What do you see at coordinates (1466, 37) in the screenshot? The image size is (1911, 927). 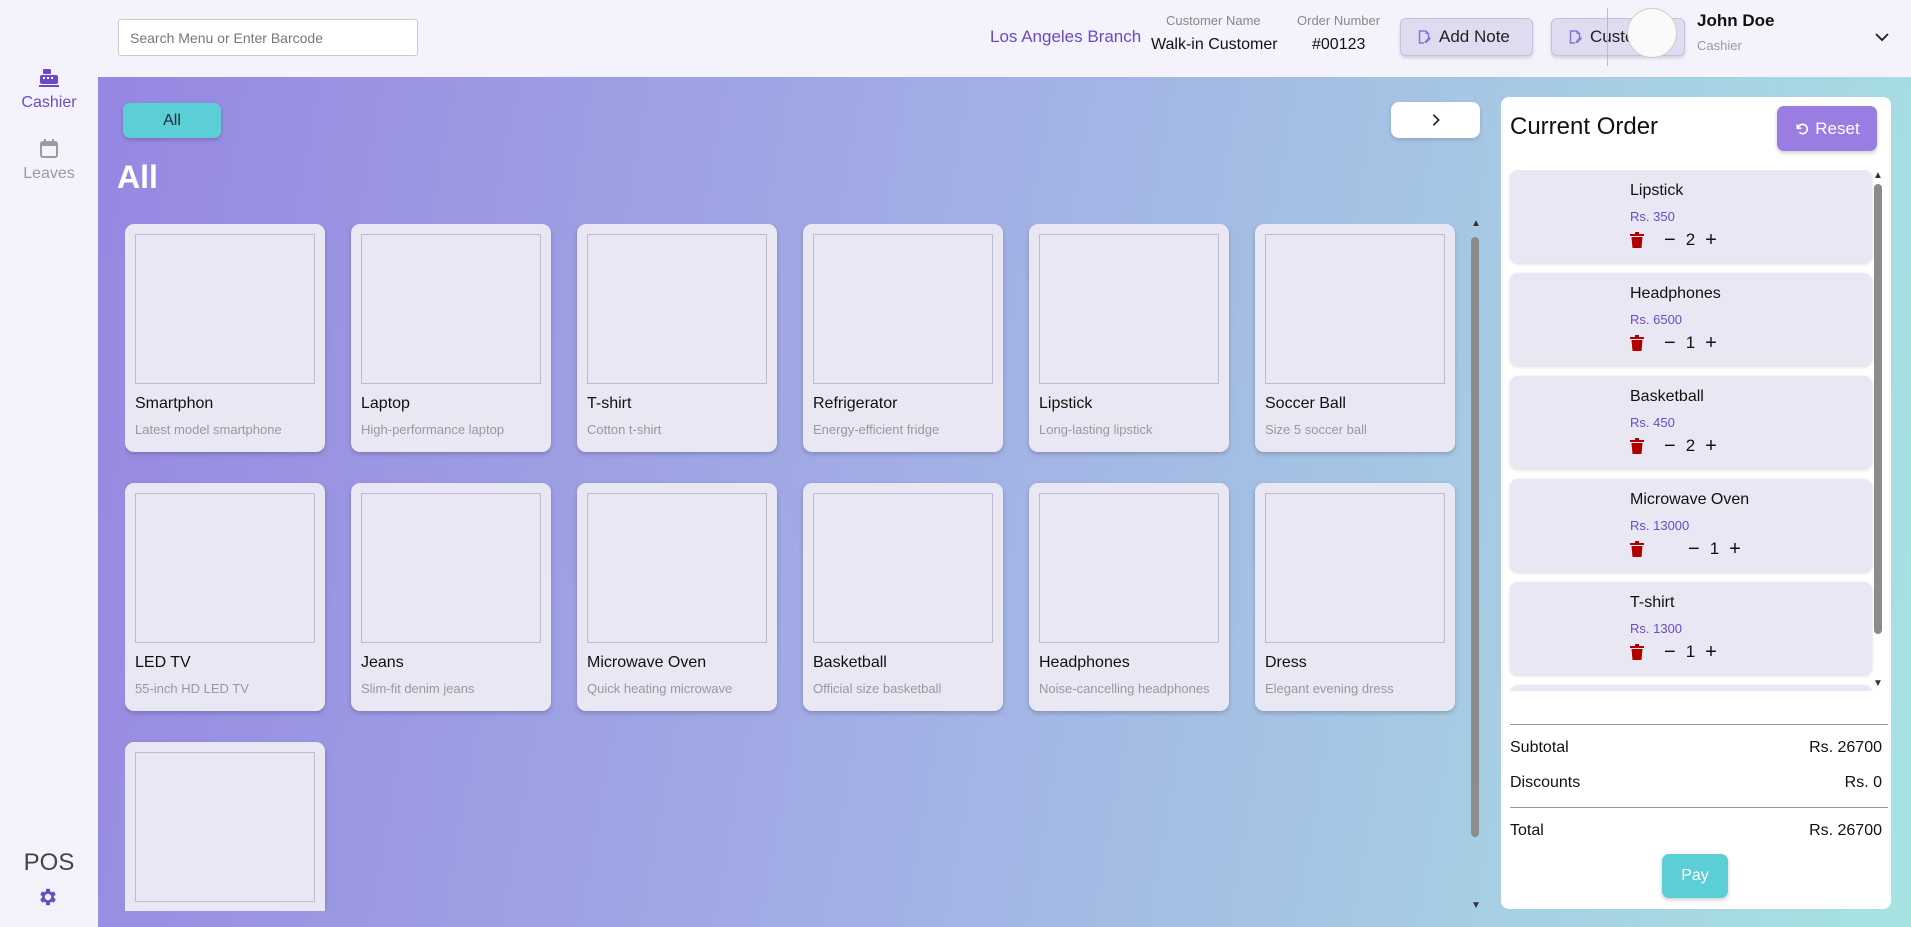 I see `add-note-button: Add Note` at bounding box center [1466, 37].